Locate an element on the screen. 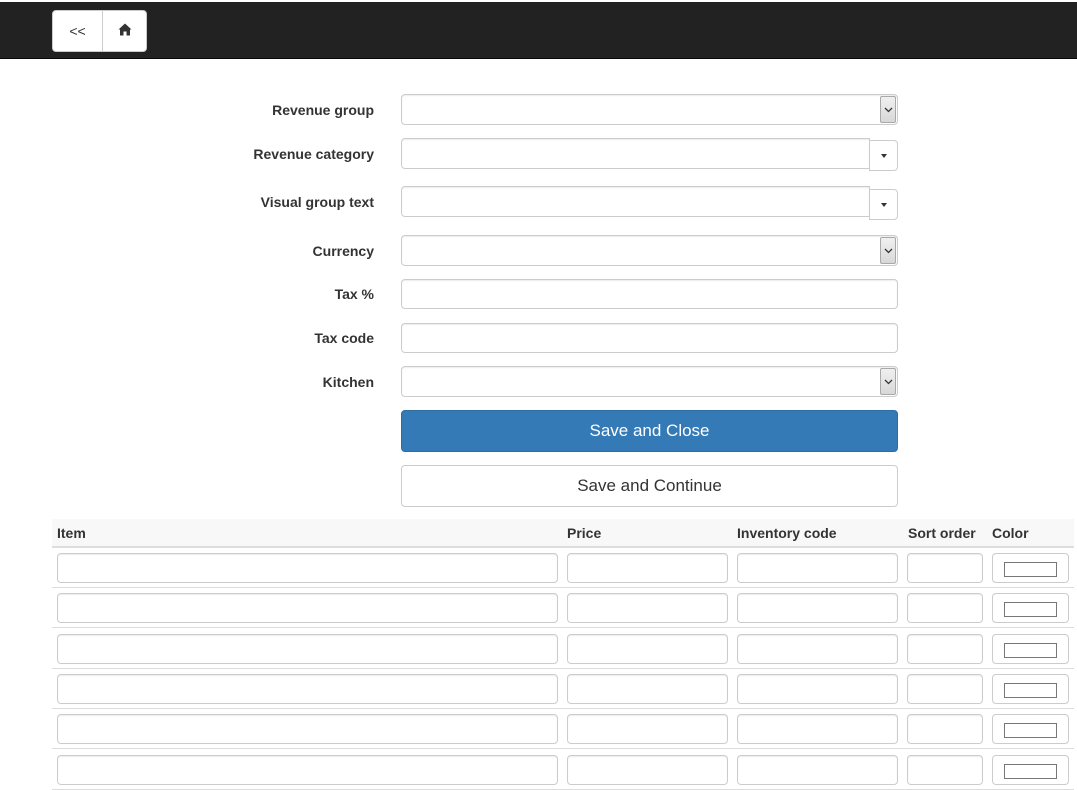  tax-percent-label: Tax % is located at coordinates (354, 294).